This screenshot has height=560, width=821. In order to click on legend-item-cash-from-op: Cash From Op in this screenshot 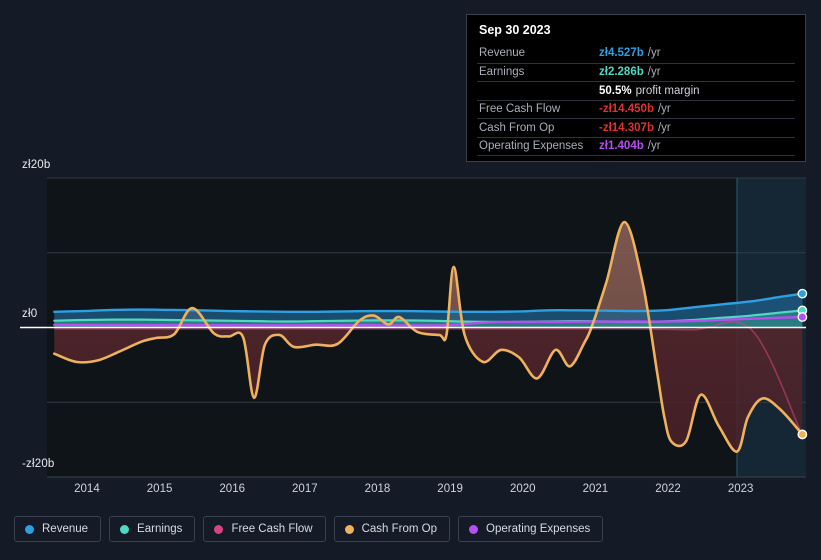, I will do `click(392, 529)`.